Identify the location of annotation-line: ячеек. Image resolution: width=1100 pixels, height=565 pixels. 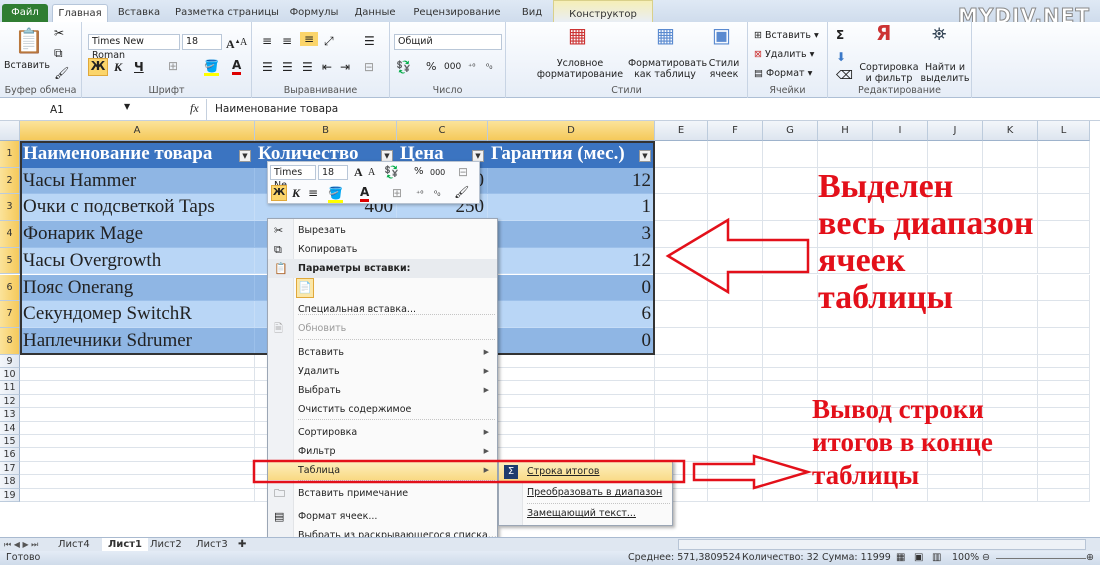
(862, 260).